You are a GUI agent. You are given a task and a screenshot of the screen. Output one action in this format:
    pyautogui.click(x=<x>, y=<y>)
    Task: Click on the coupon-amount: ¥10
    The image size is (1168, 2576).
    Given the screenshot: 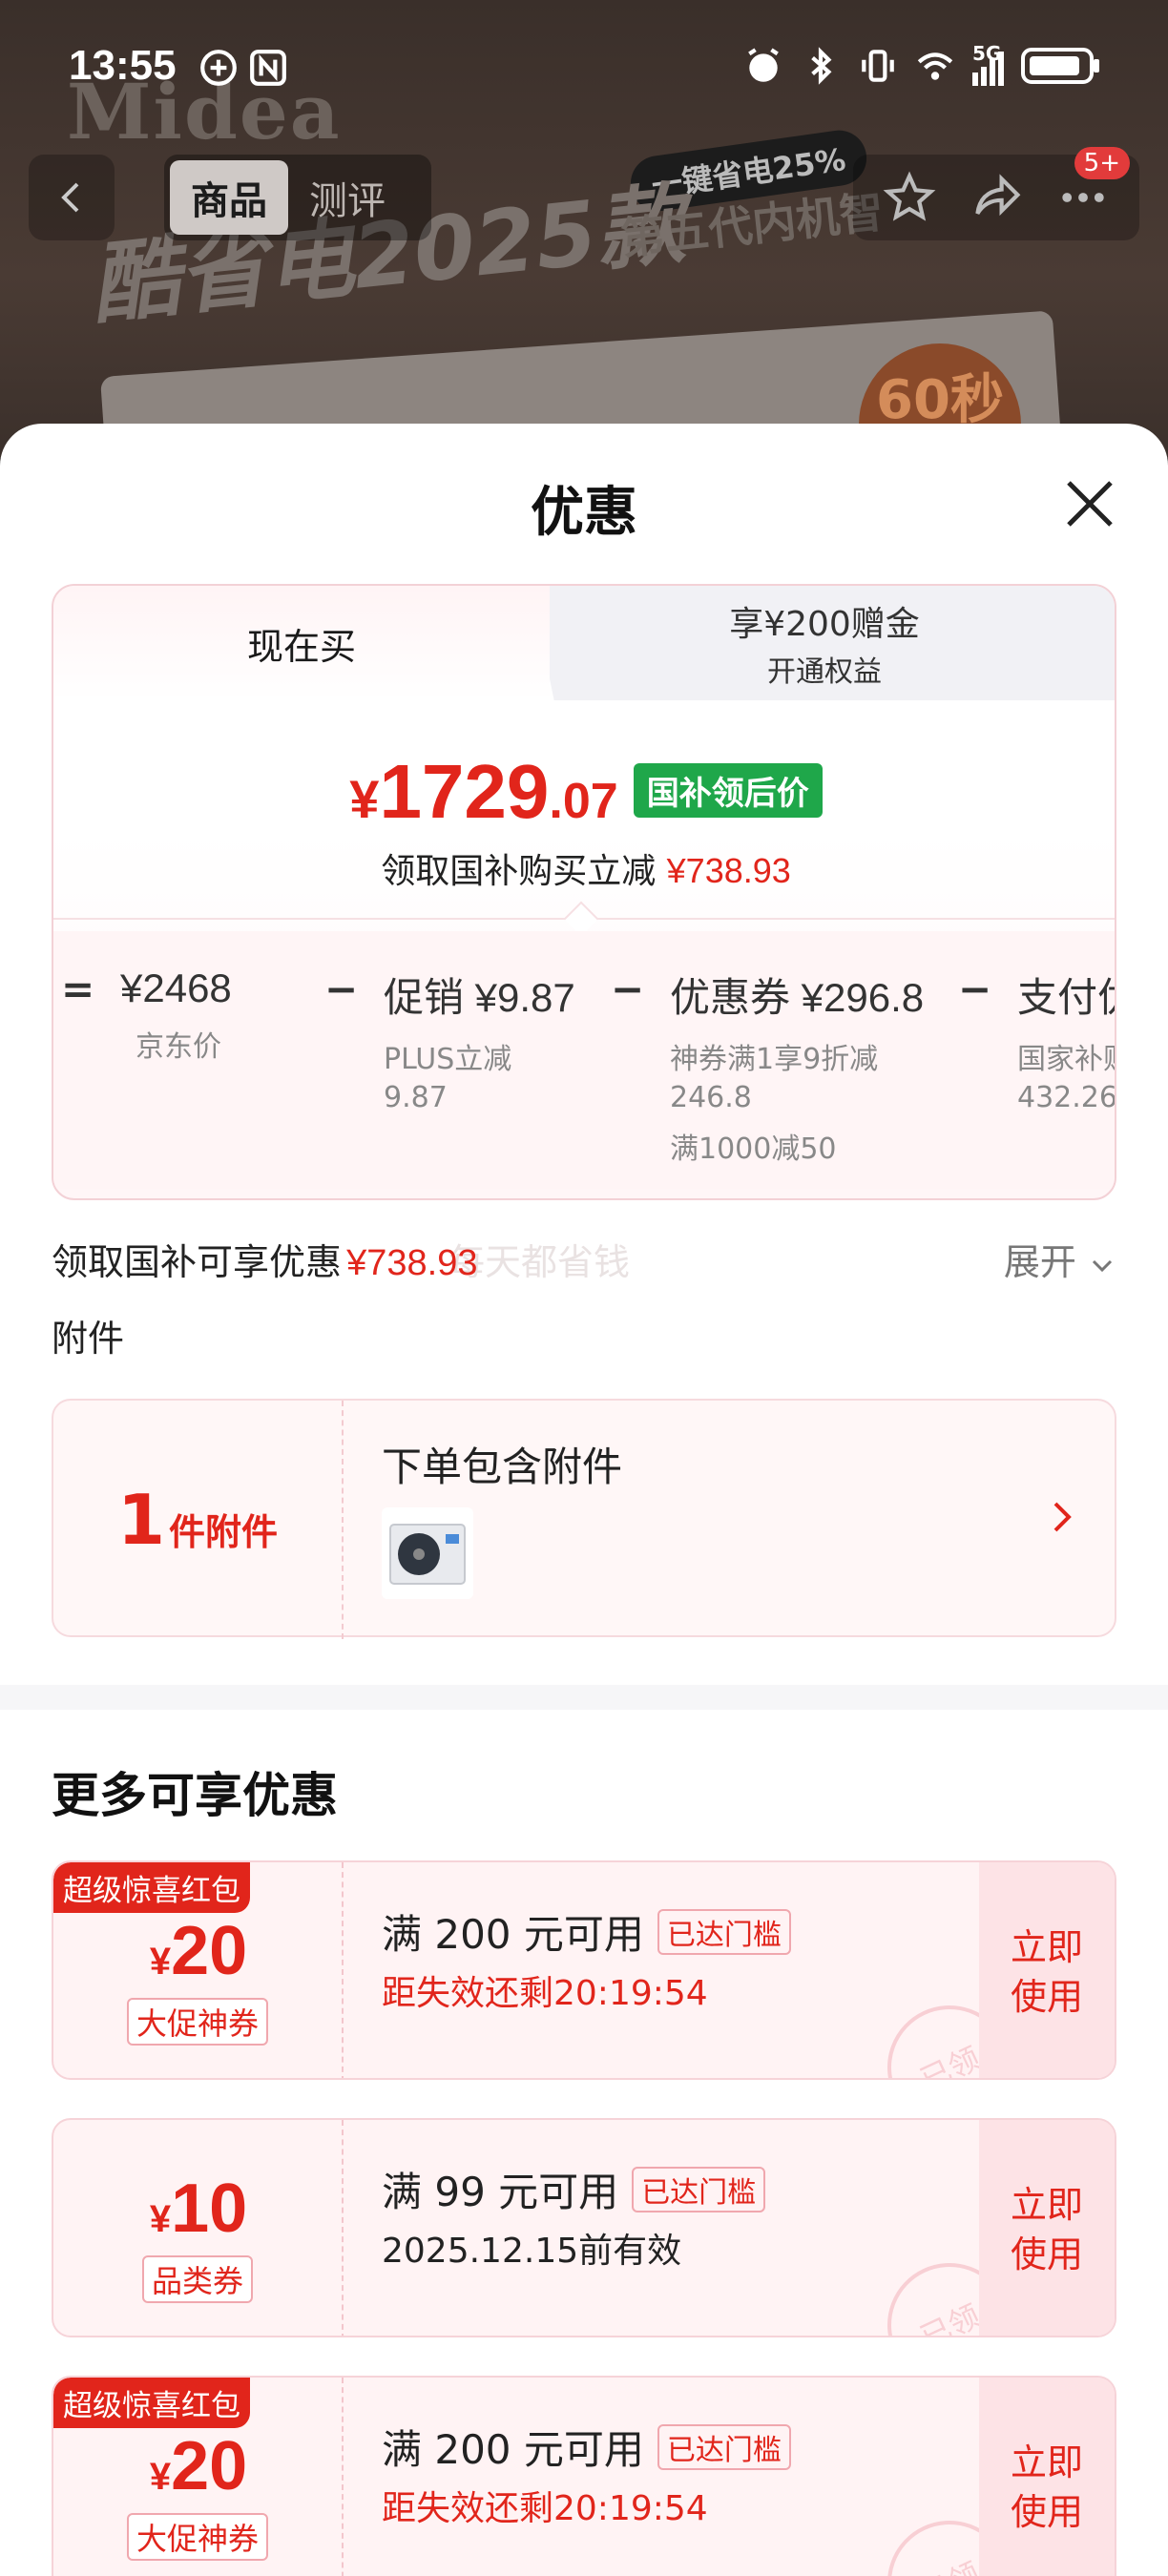 What is the action you would take?
    pyautogui.click(x=199, y=2209)
    